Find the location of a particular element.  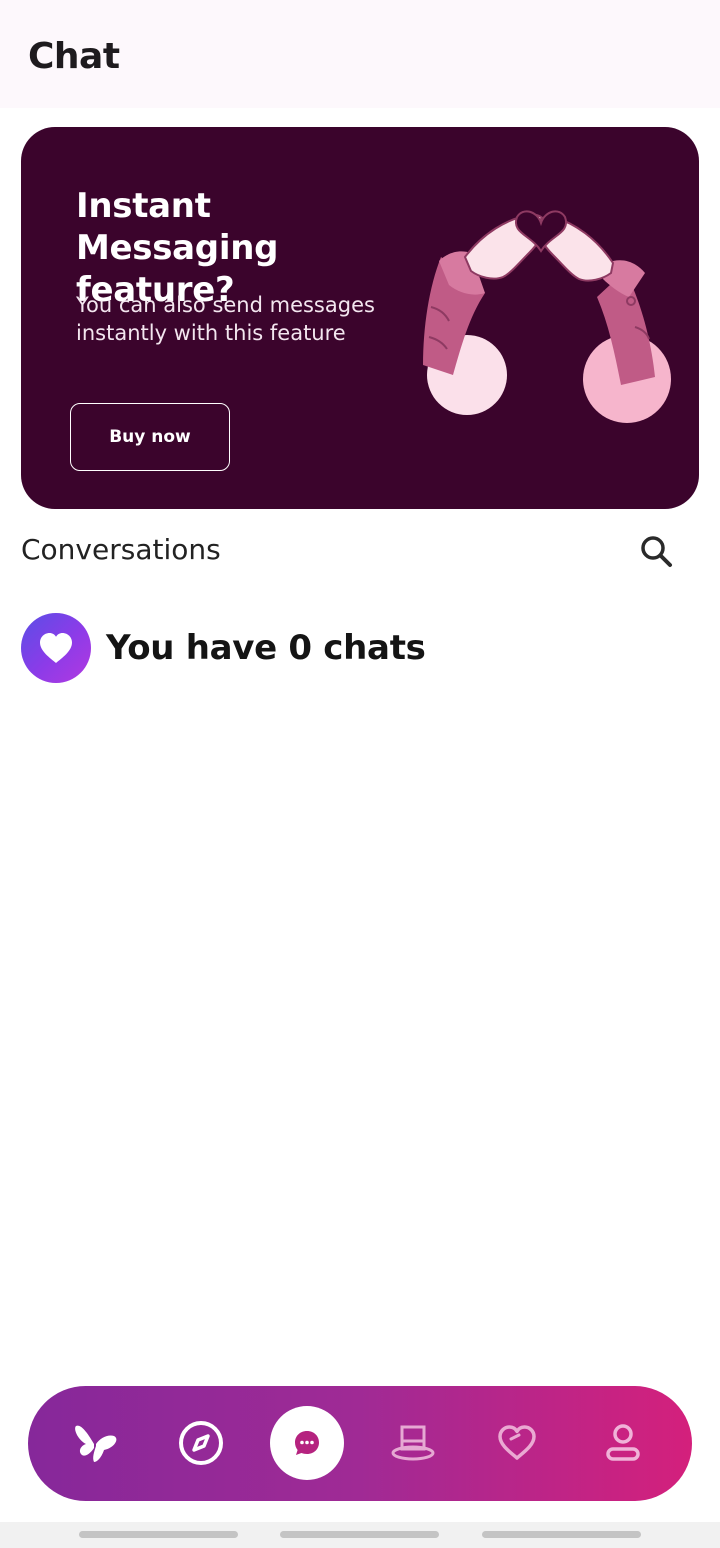

page-title: Chat is located at coordinates (74, 56).